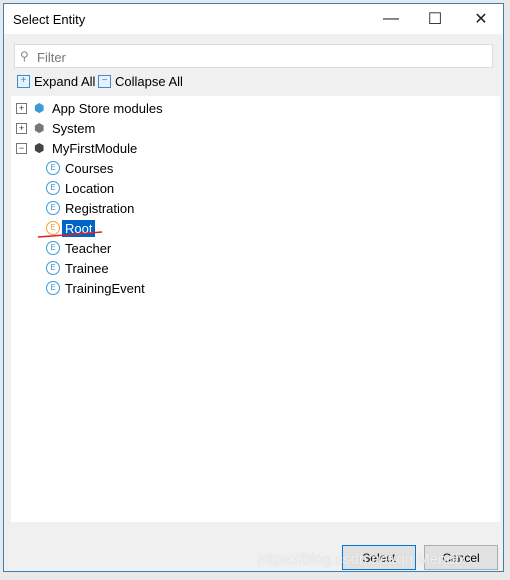 This screenshot has height=580, width=510. I want to click on red-annotation-underline, so click(70, 234).